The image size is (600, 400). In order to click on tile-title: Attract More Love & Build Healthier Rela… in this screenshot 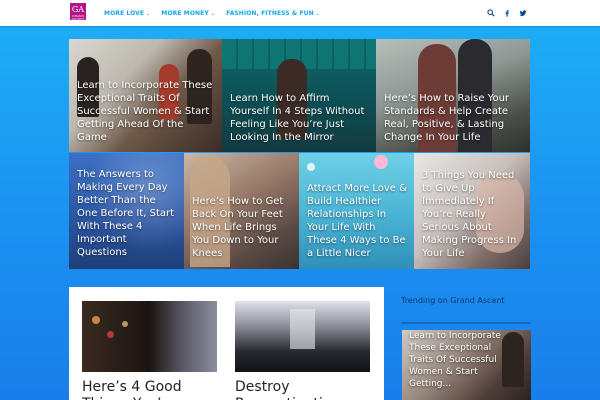, I will do `click(357, 221)`.